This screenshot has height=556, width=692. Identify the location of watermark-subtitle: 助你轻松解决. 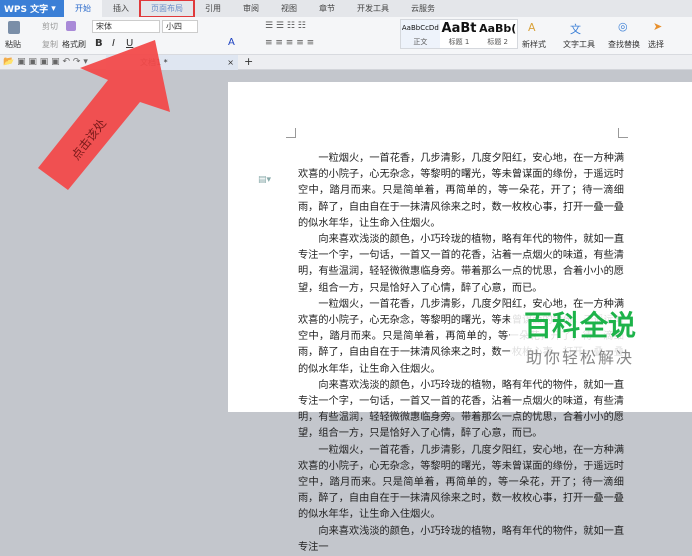
(579, 357).